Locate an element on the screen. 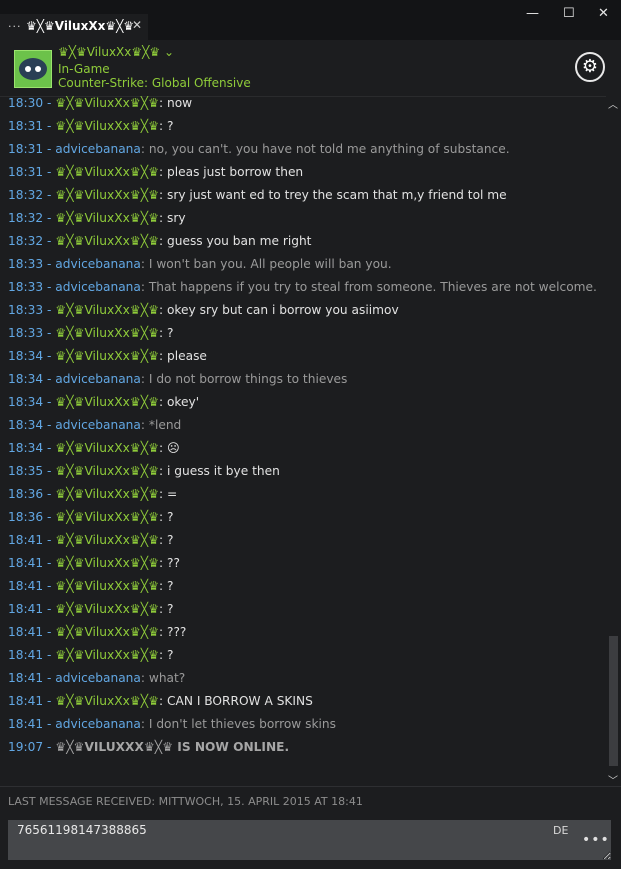 Image resolution: width=621 pixels, height=869 pixels. chat-tab: ... ♛╳♛ViluxXx♛╳♛ ✕ is located at coordinates (74, 27).